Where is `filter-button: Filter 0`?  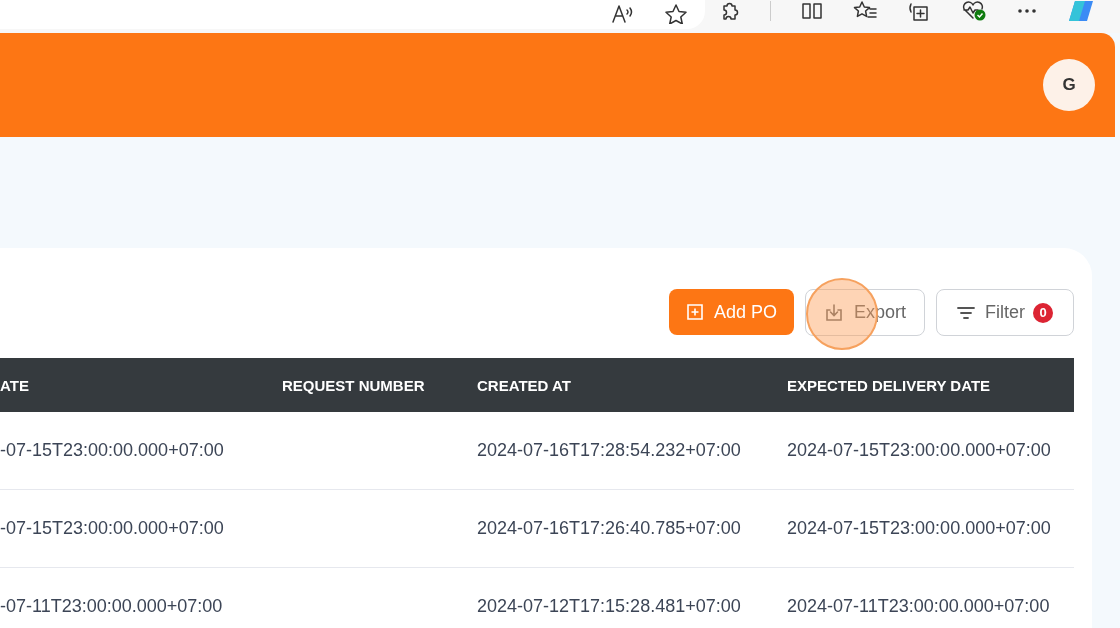
filter-button: Filter 0 is located at coordinates (1005, 312).